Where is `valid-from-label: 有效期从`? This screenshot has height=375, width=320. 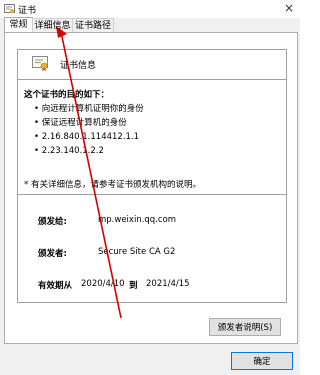 valid-from-label: 有效期从 is located at coordinates (55, 286).